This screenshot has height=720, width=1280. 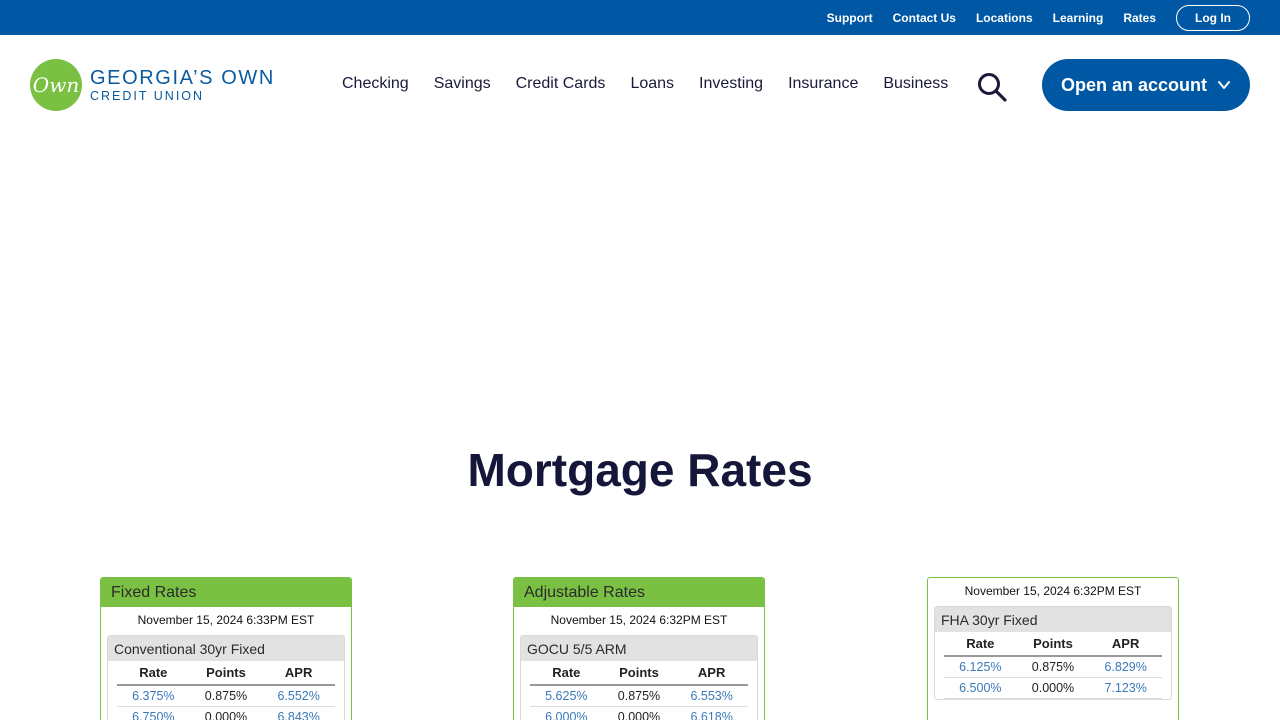 I want to click on table-row: 6.125% 0.875% 6.829%, so click(x=1053, y=667).